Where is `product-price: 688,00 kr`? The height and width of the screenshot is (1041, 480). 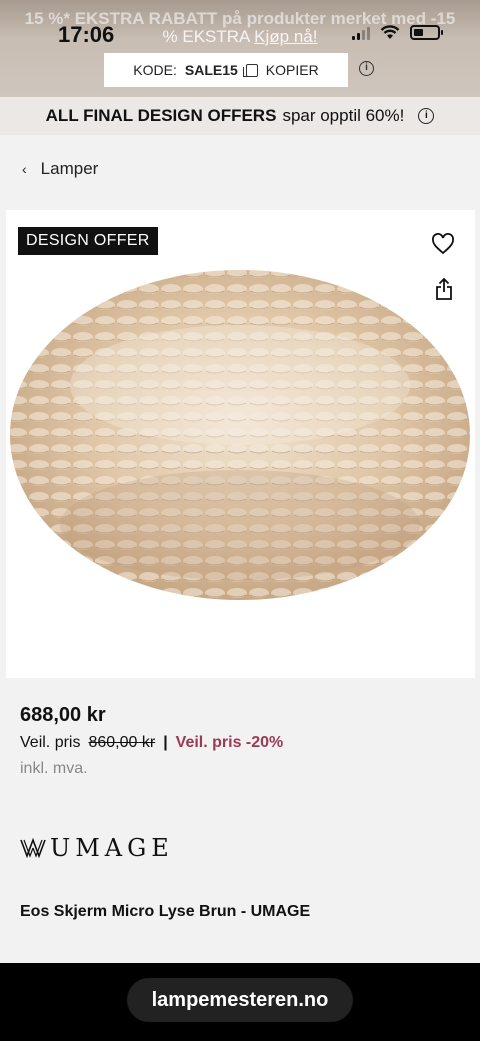
product-price: 688,00 kr is located at coordinates (63, 715).